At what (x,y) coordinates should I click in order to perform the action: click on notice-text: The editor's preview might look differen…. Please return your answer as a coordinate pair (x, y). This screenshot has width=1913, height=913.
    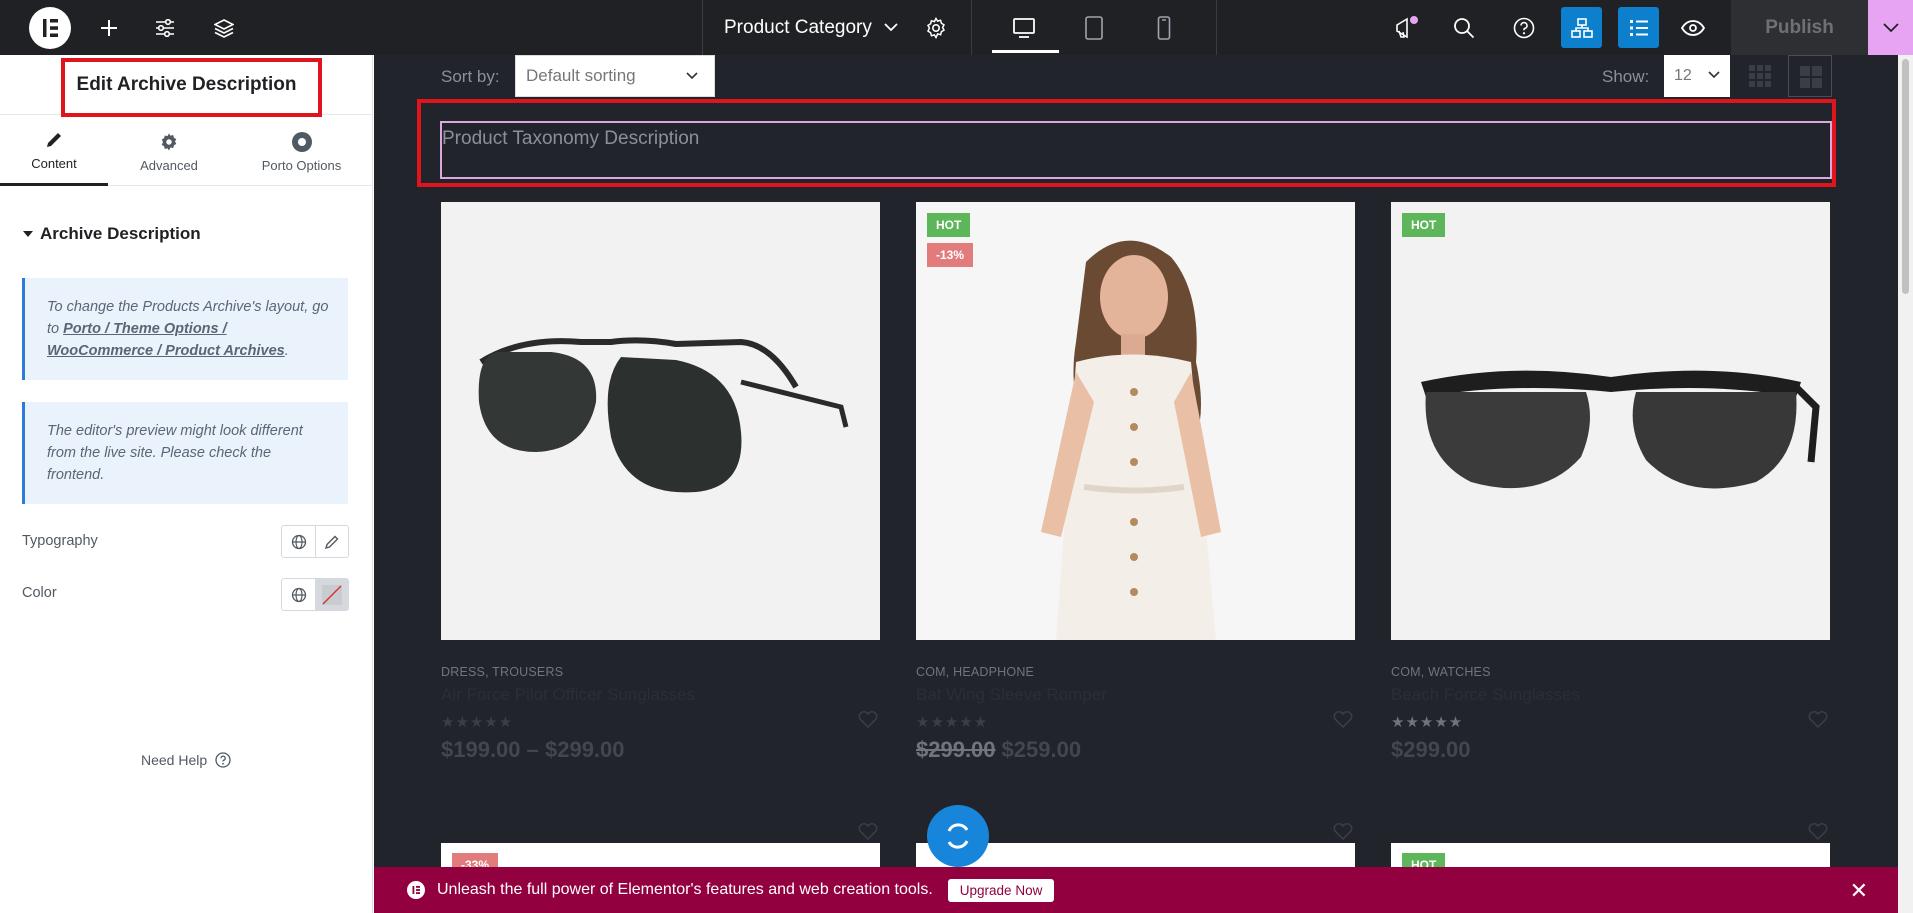
    Looking at the image, I should click on (175, 453).